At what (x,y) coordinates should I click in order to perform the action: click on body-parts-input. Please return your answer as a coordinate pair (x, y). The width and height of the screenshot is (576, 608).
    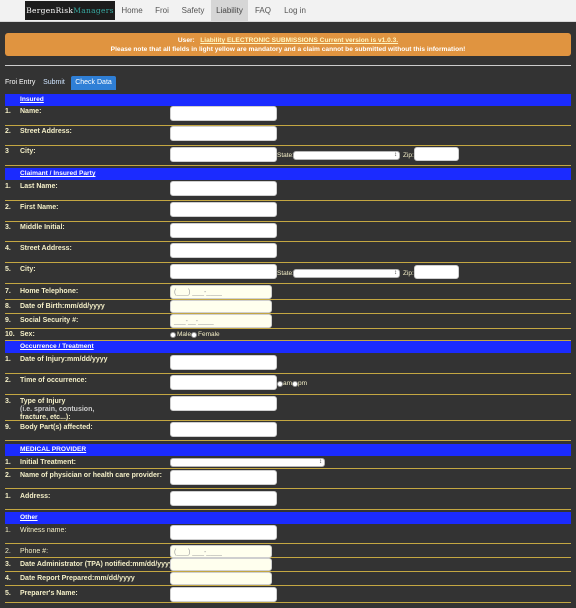
    Looking at the image, I should click on (223, 429).